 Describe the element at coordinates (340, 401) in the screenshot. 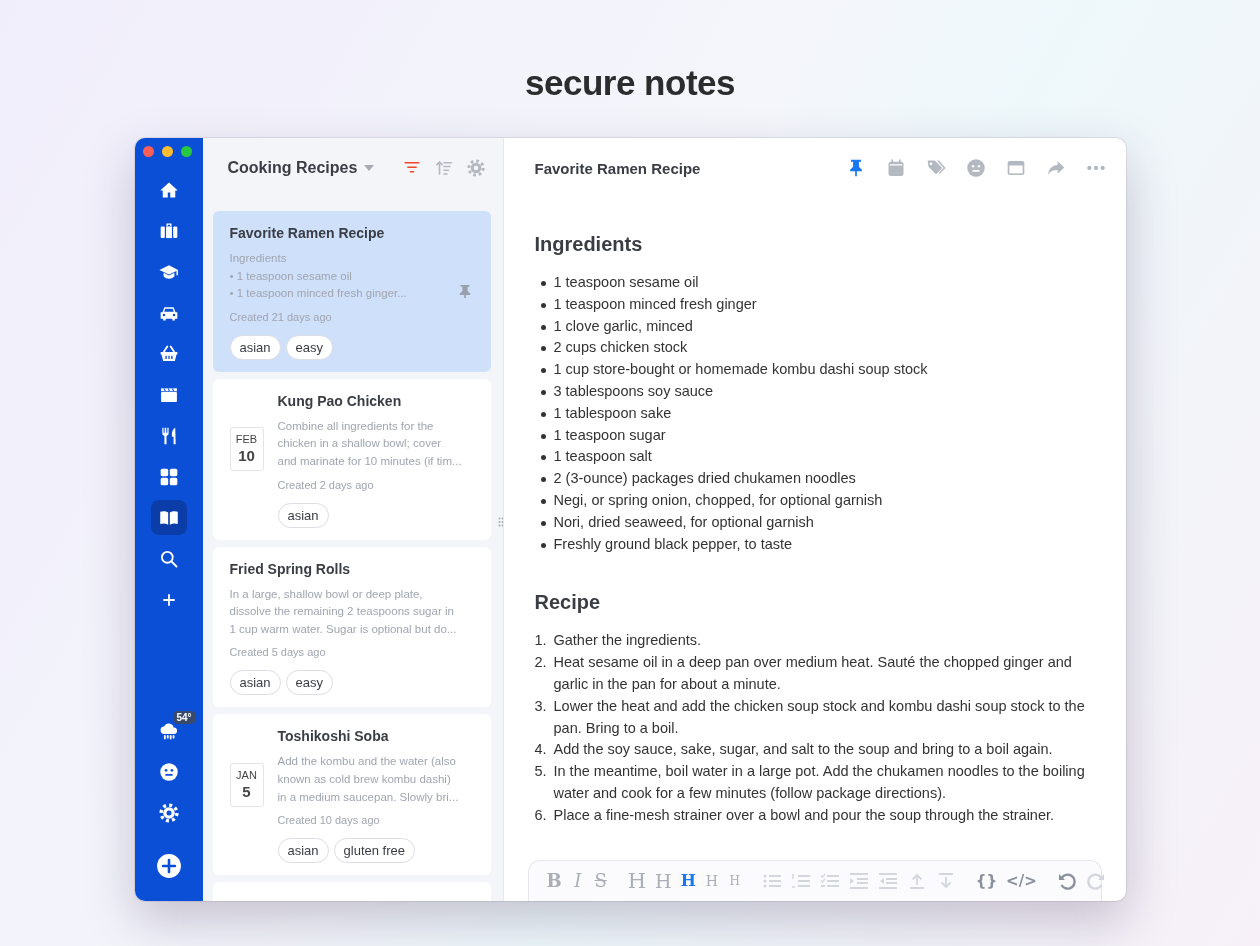

I see `note-title: Kung Pao Chicken` at that location.